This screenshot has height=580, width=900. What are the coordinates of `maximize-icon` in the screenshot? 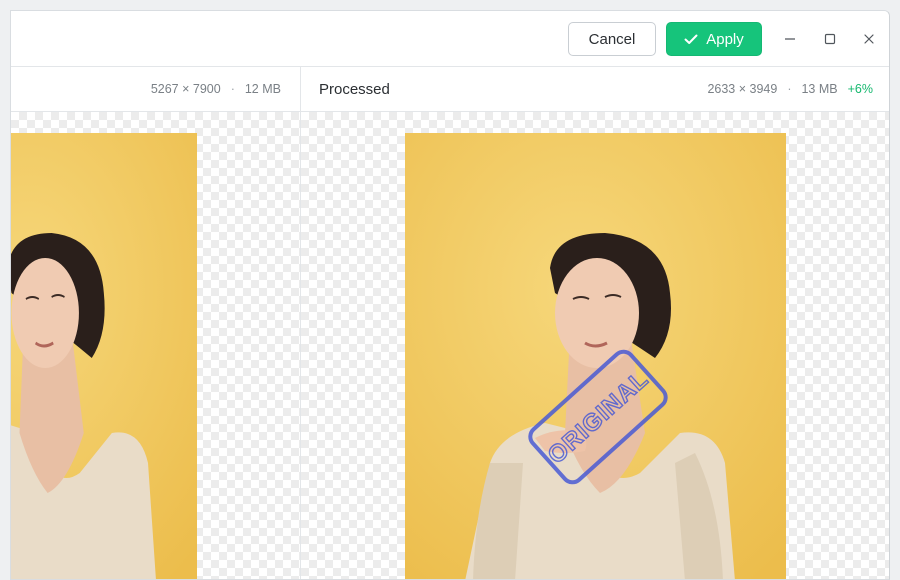 It's located at (830, 39).